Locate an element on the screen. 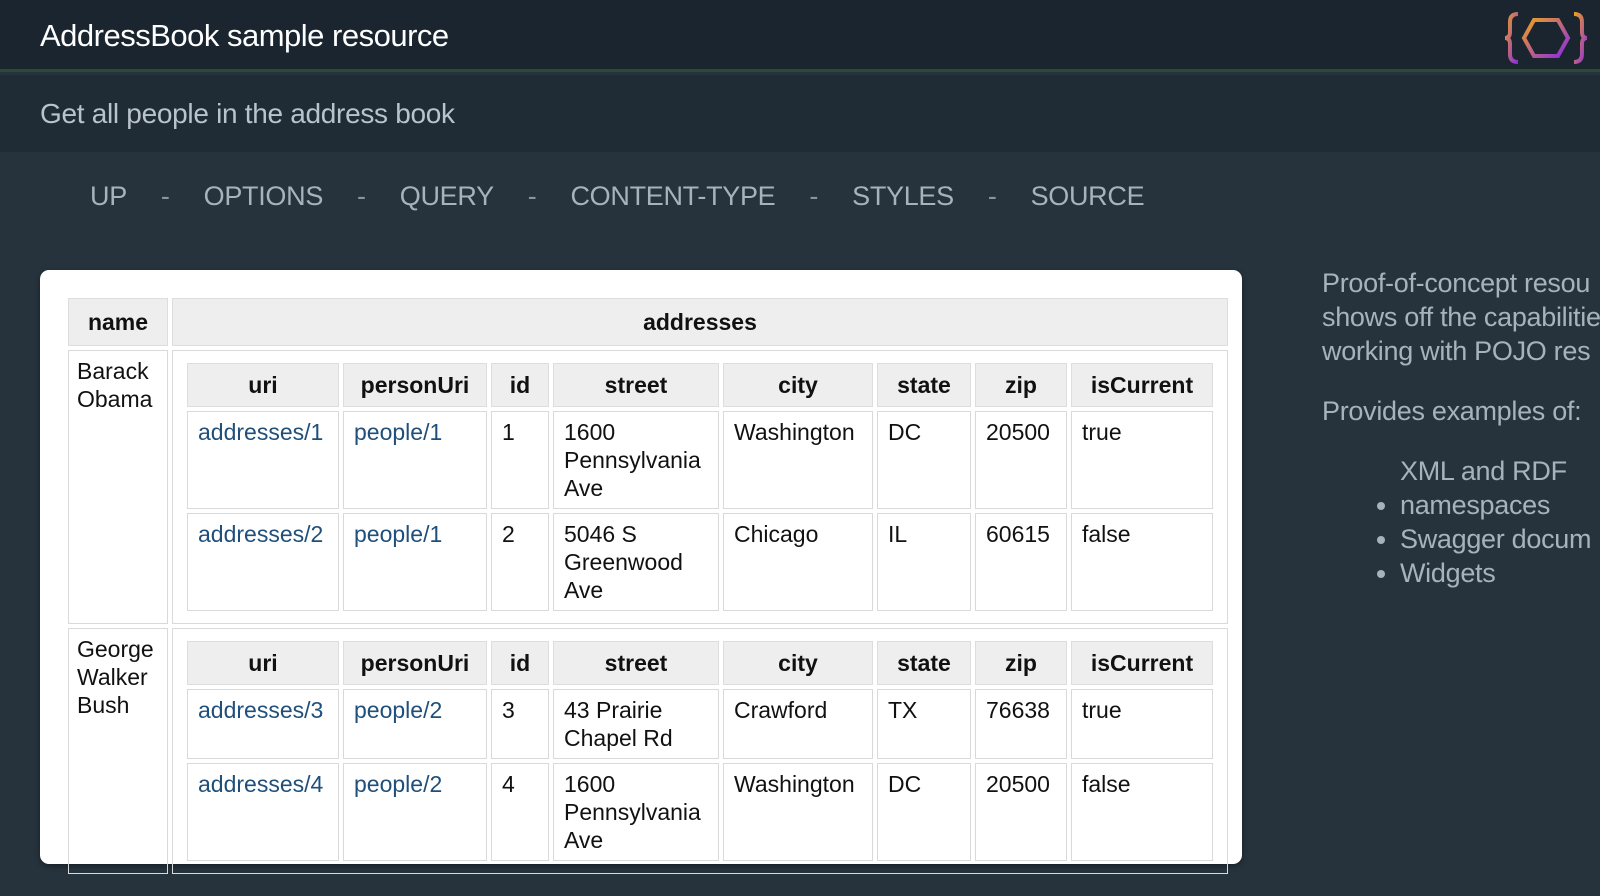 The image size is (1600, 896). address-uri-link: addresses/2 is located at coordinates (260, 534).